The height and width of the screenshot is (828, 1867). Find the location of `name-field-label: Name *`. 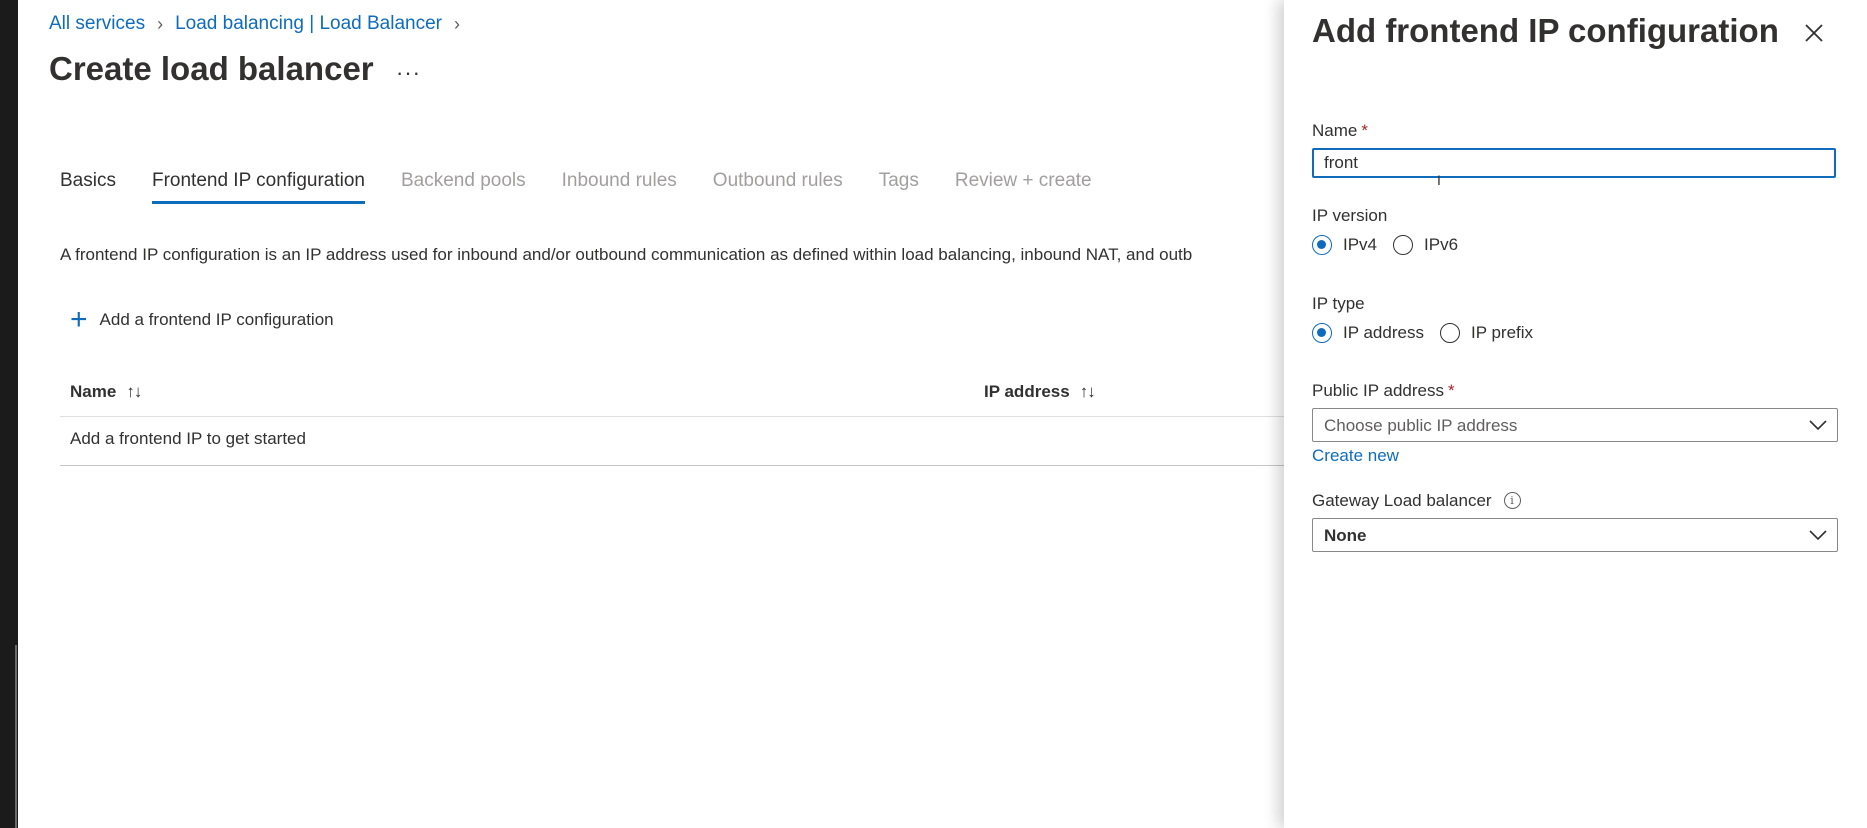

name-field-label: Name * is located at coordinates (1340, 131).